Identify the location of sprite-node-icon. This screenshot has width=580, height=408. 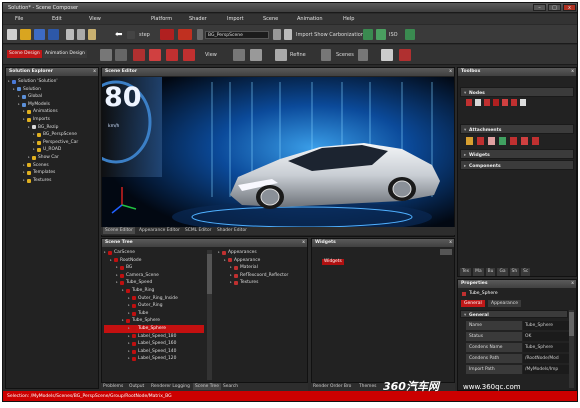
(514, 102).